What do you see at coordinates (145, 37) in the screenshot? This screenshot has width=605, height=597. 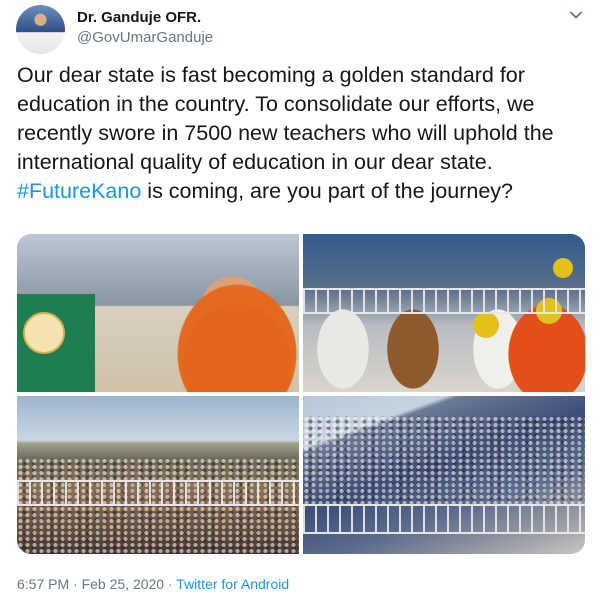 I see `author-handle: @GovUmarGanduje` at bounding box center [145, 37].